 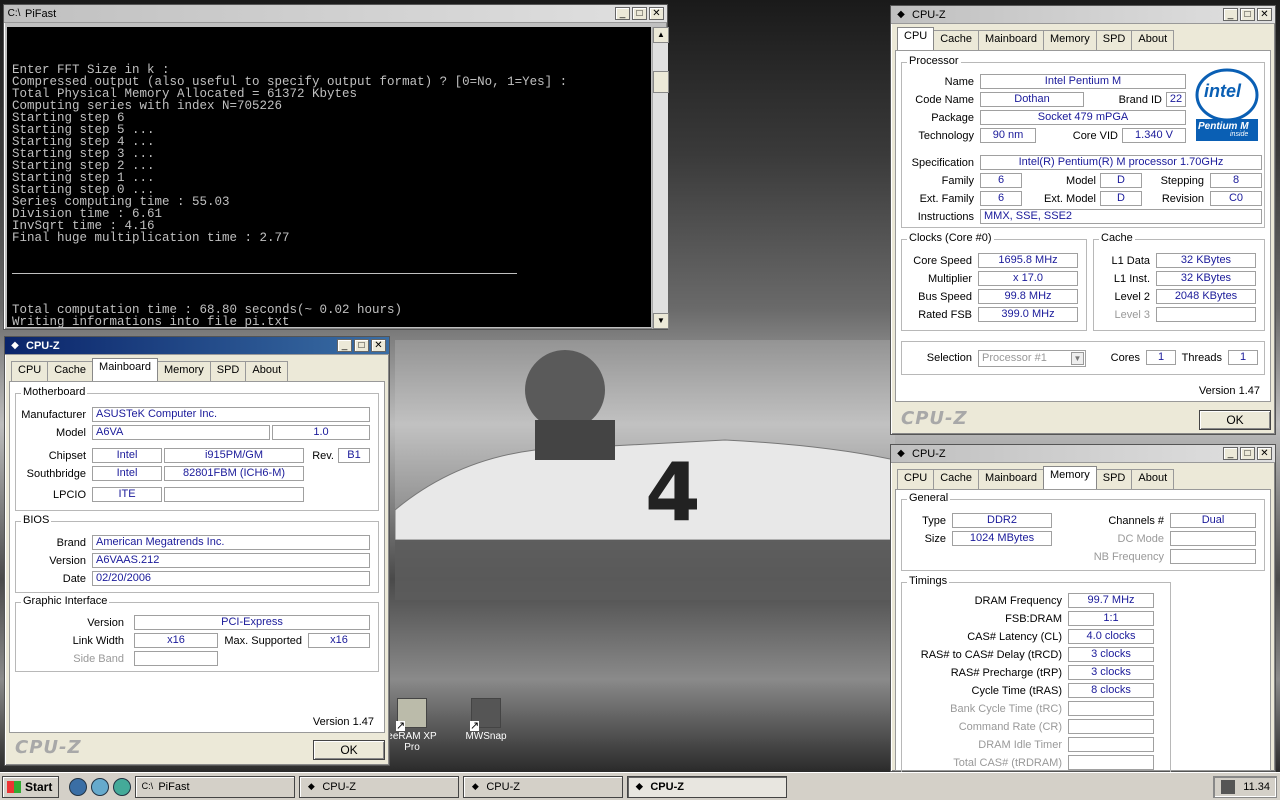 I want to click on cpuz-icon: ◆, so click(x=901, y=453).